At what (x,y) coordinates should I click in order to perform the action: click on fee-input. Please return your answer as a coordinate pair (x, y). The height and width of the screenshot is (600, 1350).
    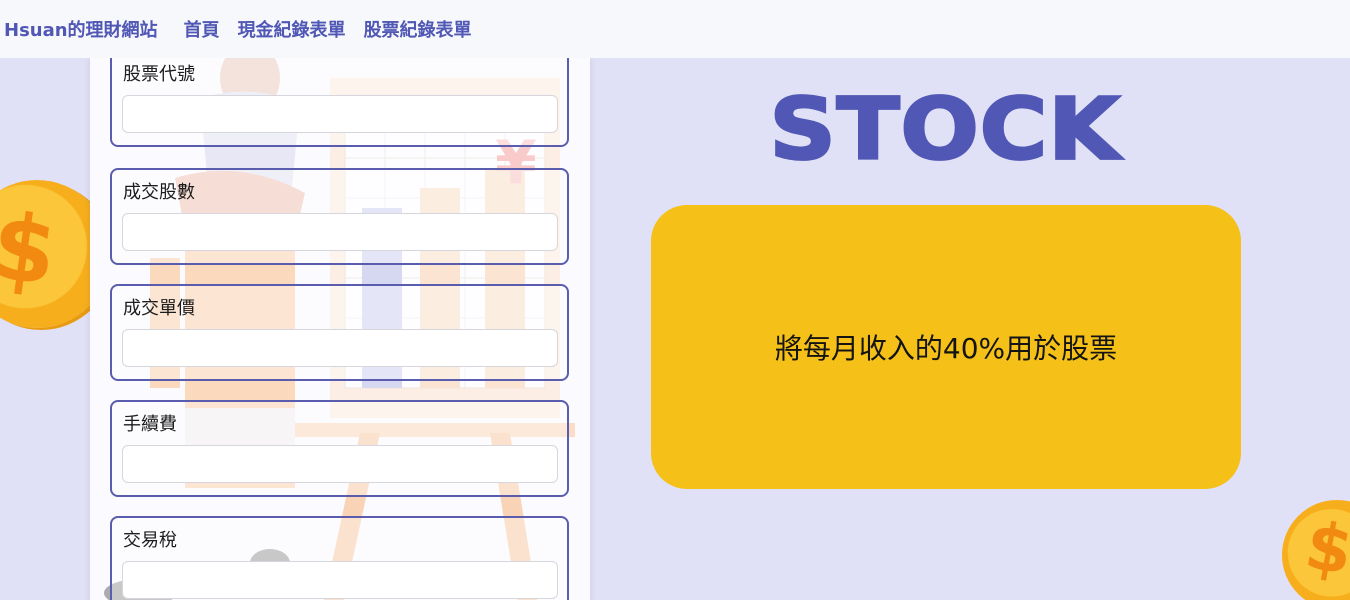
    Looking at the image, I should click on (340, 464).